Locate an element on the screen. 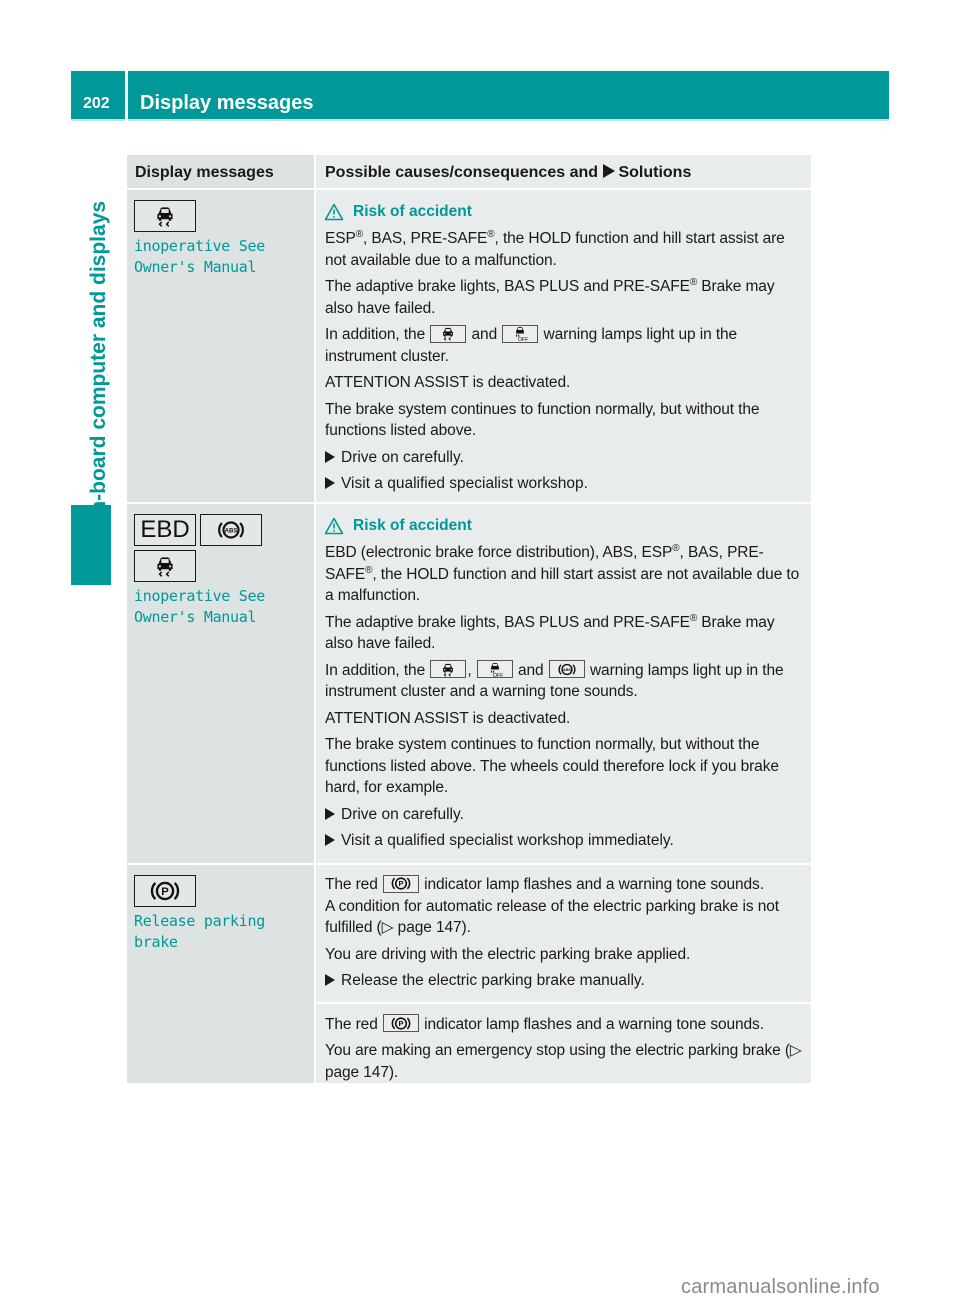 This screenshot has width=960, height=1302. side-section-label: On-board computer and displays is located at coordinates (98, 365).